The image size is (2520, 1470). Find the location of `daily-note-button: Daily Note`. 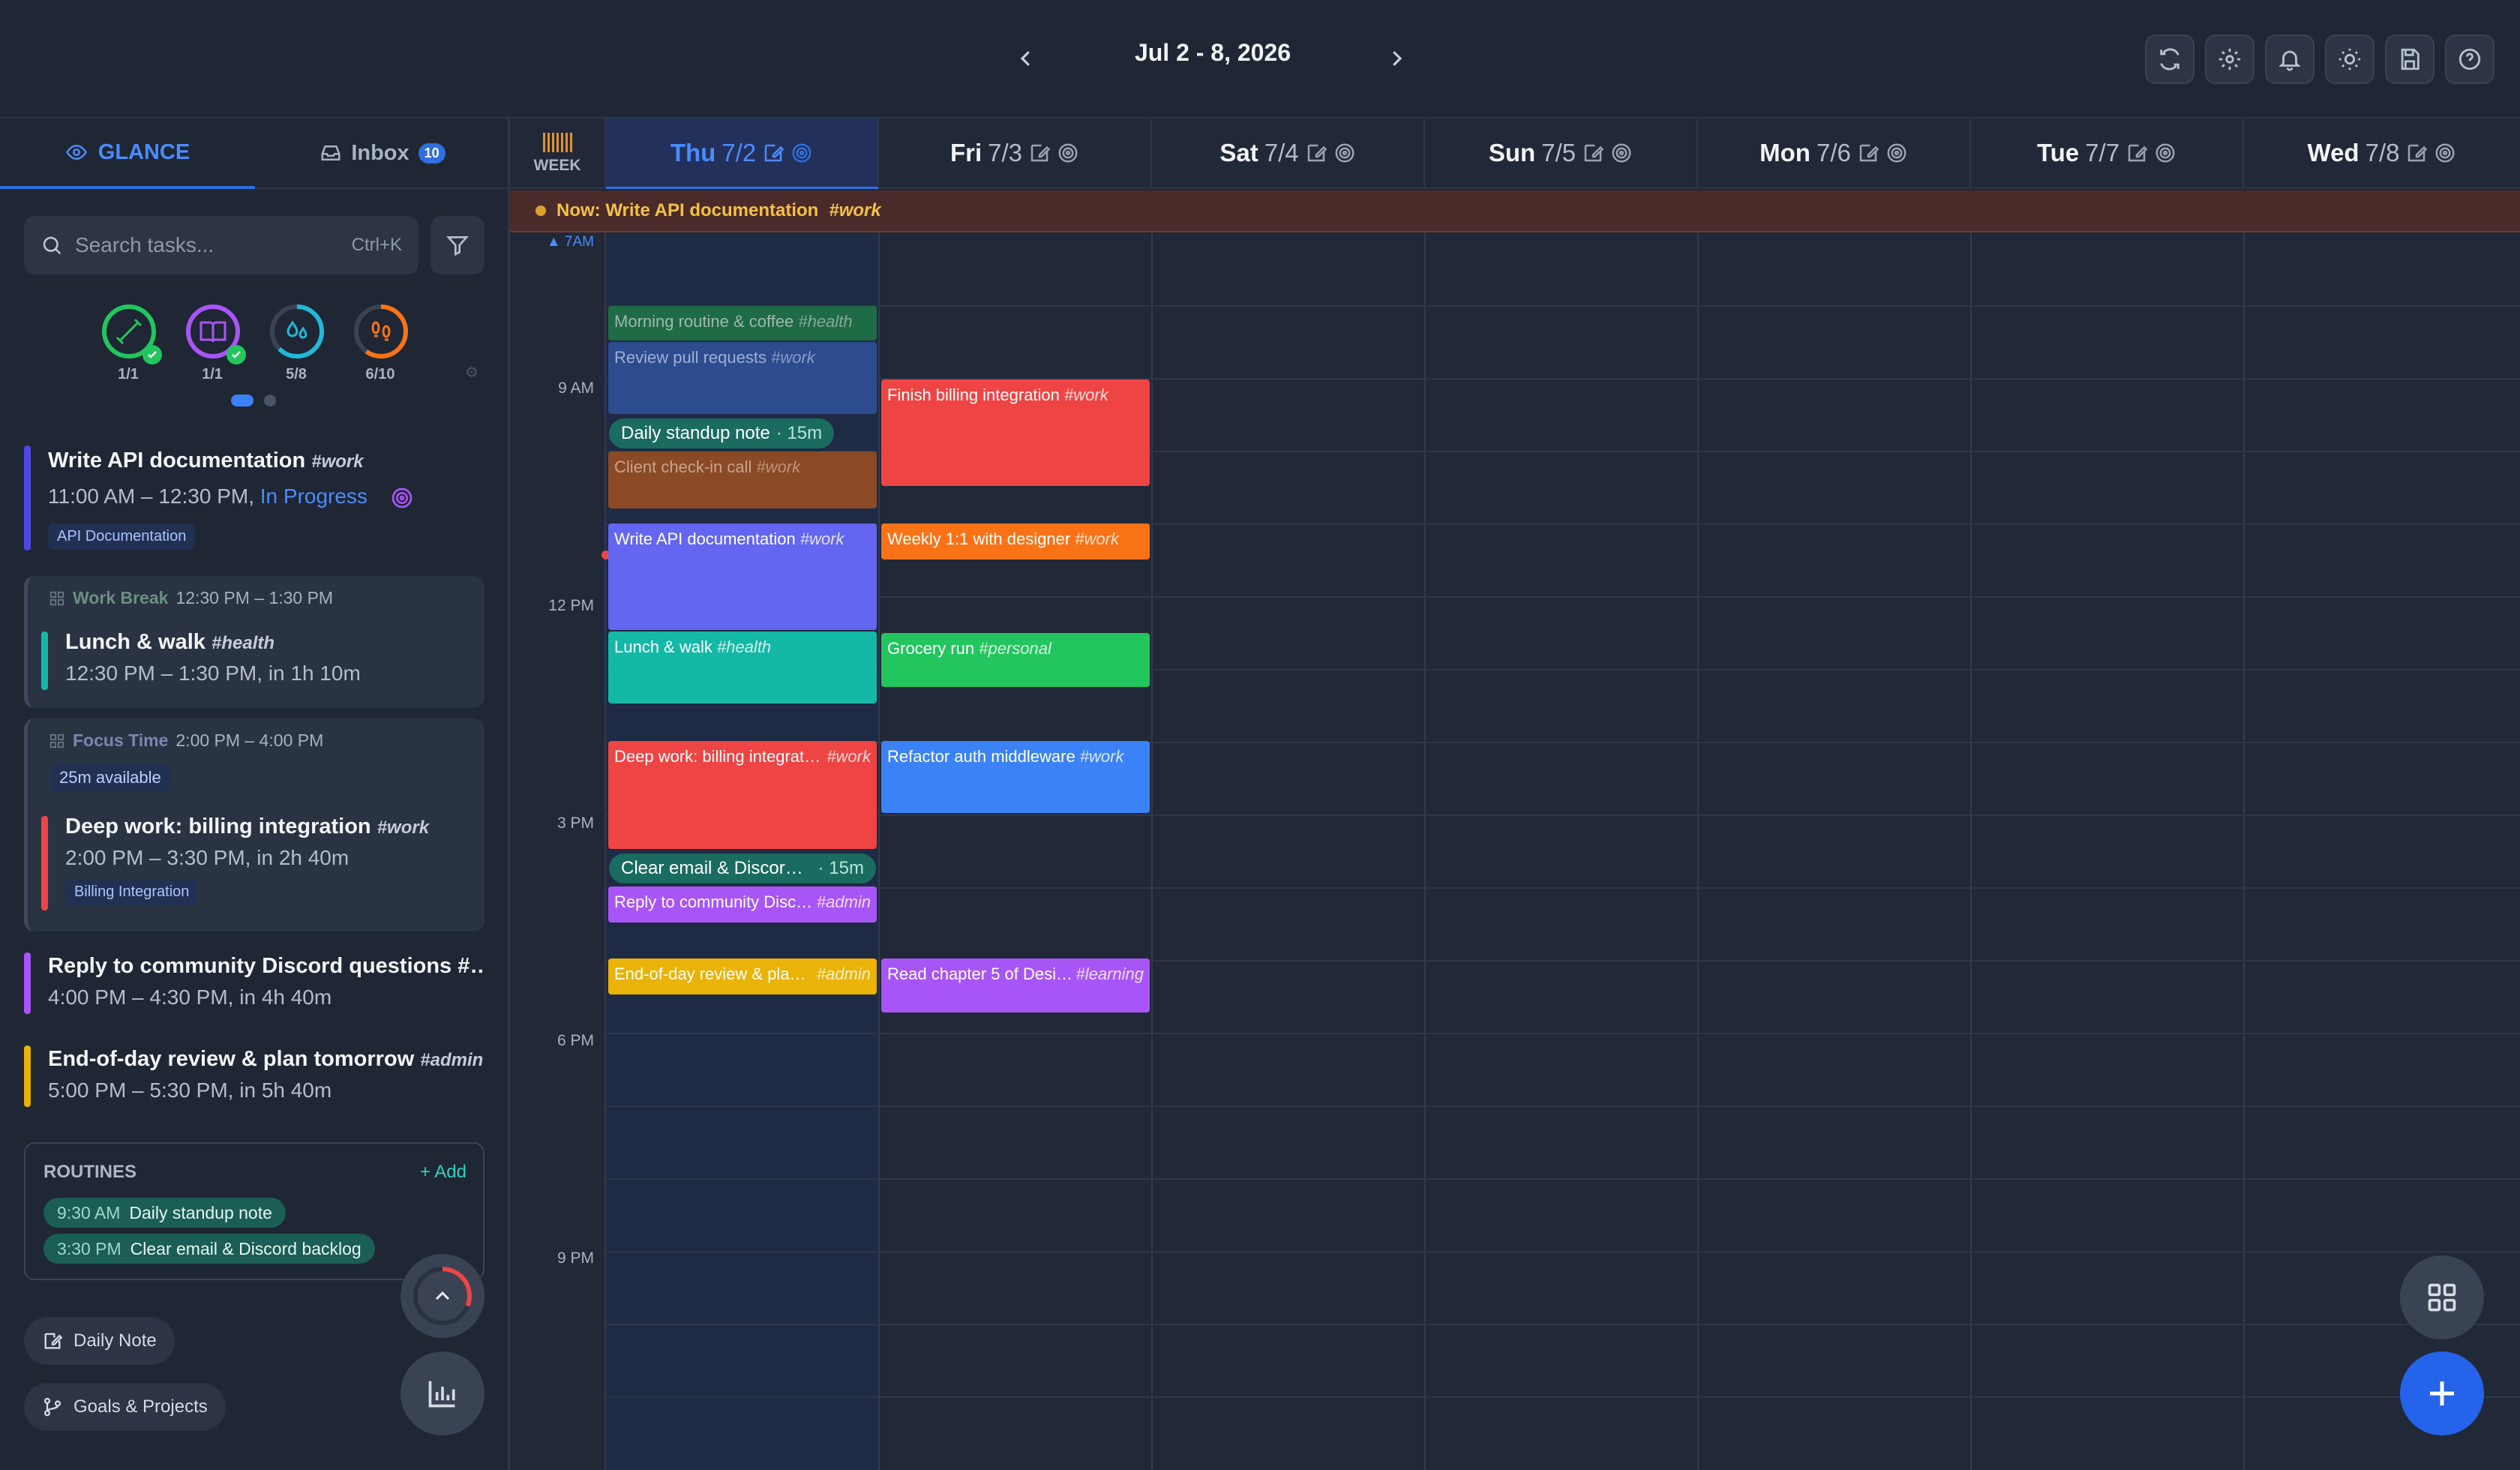

daily-note-button: Daily Note is located at coordinates (99, 1341).